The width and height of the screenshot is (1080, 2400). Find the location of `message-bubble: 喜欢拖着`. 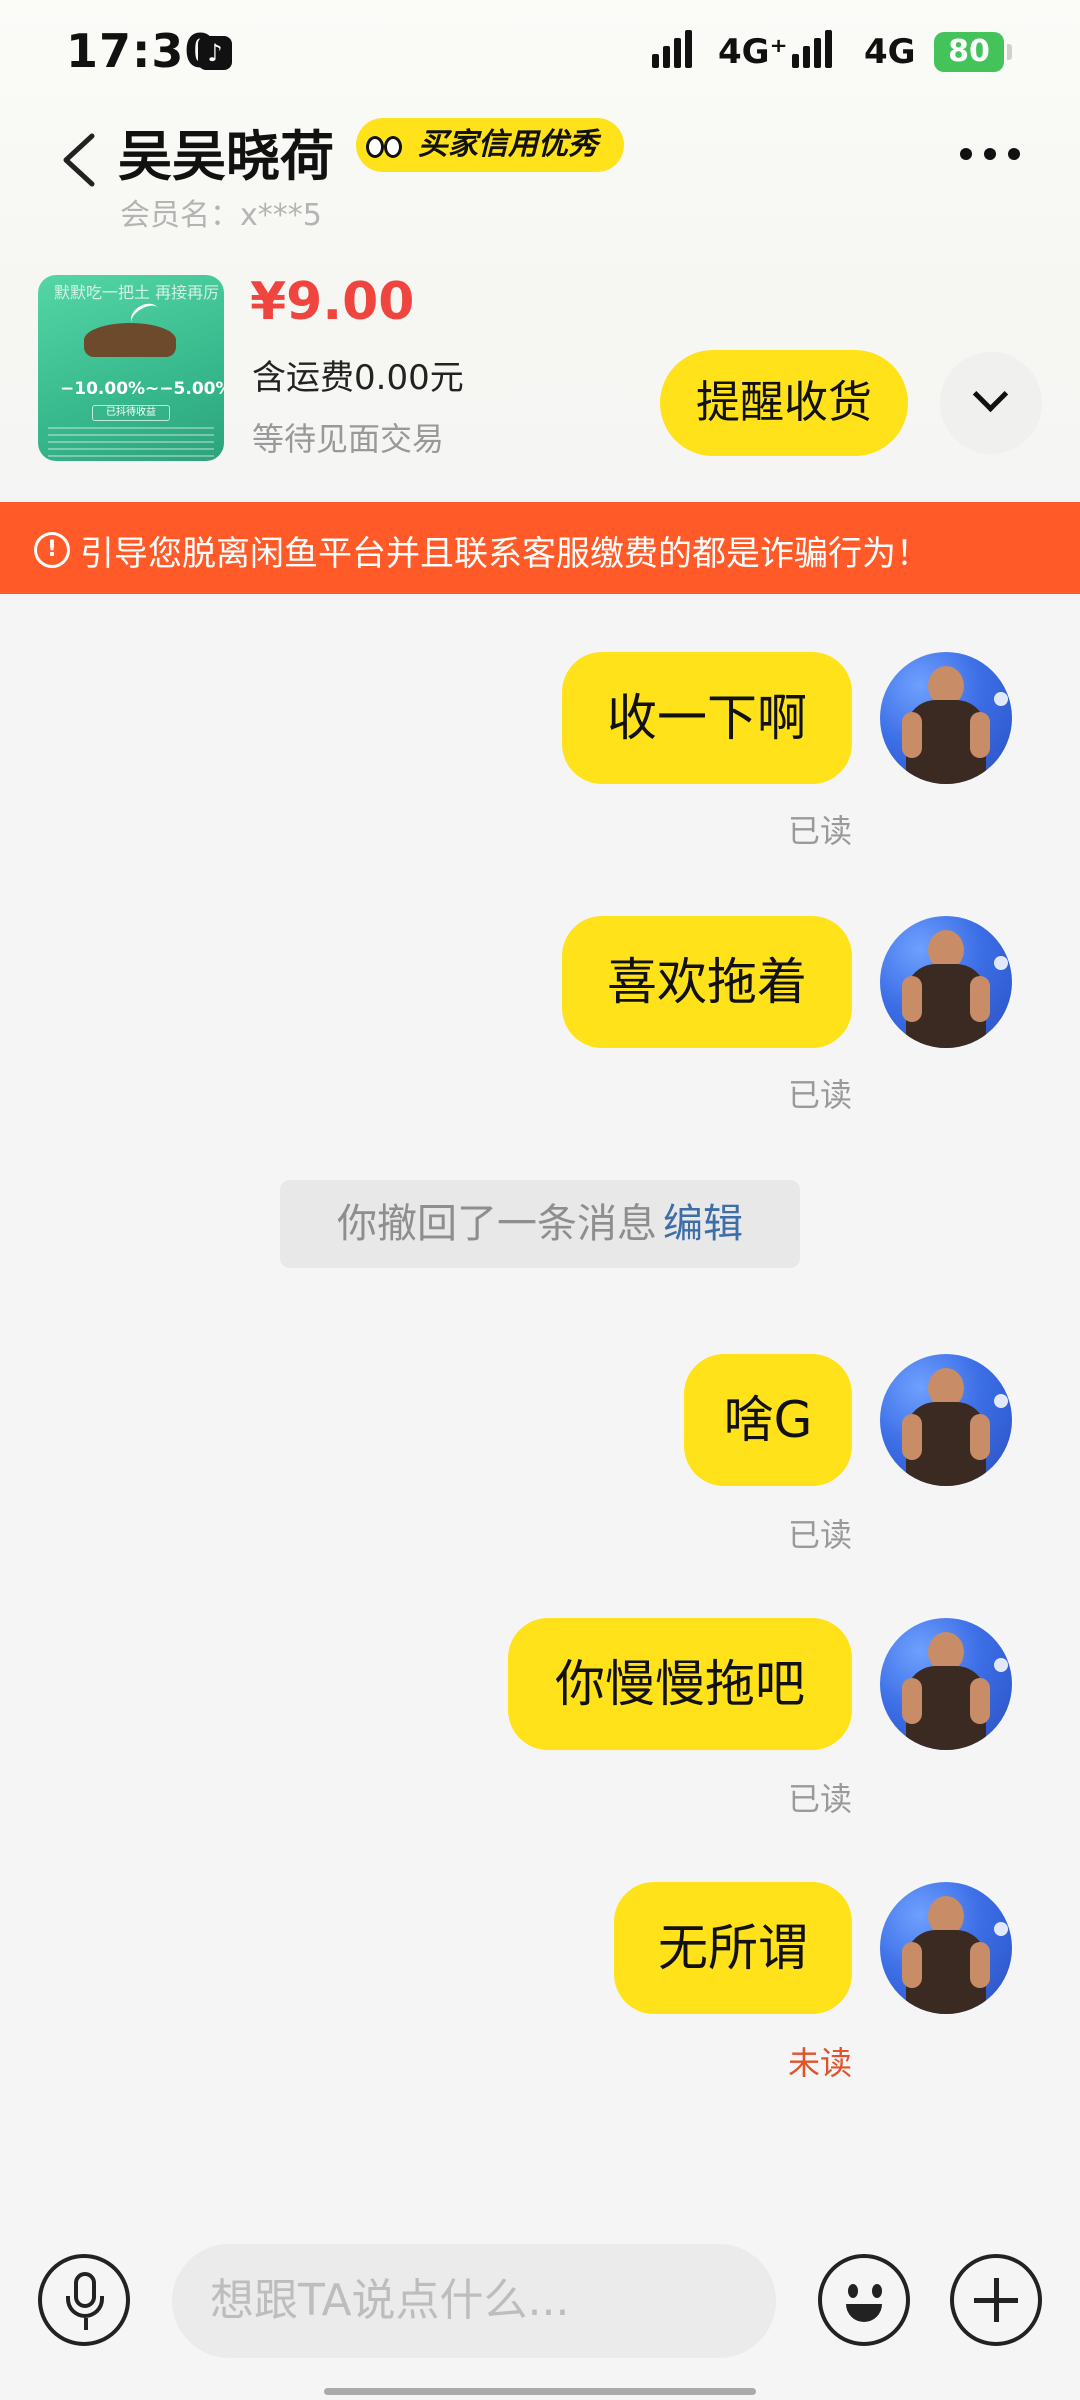

message-bubble: 喜欢拖着 is located at coordinates (707, 982).